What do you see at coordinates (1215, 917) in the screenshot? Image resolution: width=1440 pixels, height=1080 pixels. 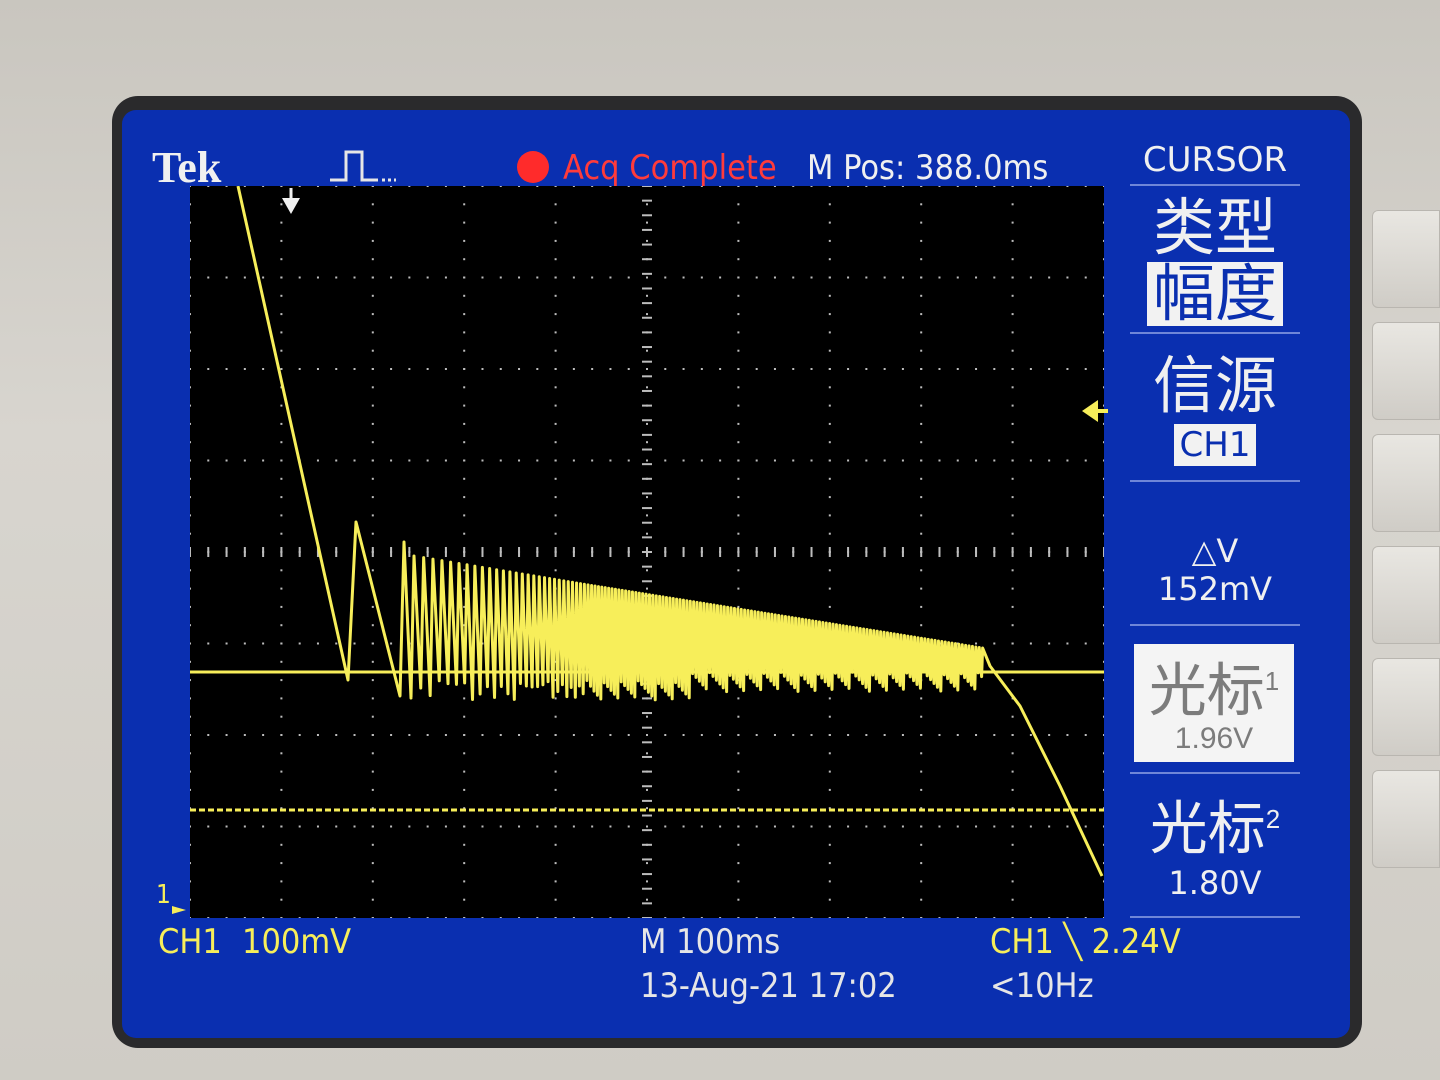 I see `menu-divider` at bounding box center [1215, 917].